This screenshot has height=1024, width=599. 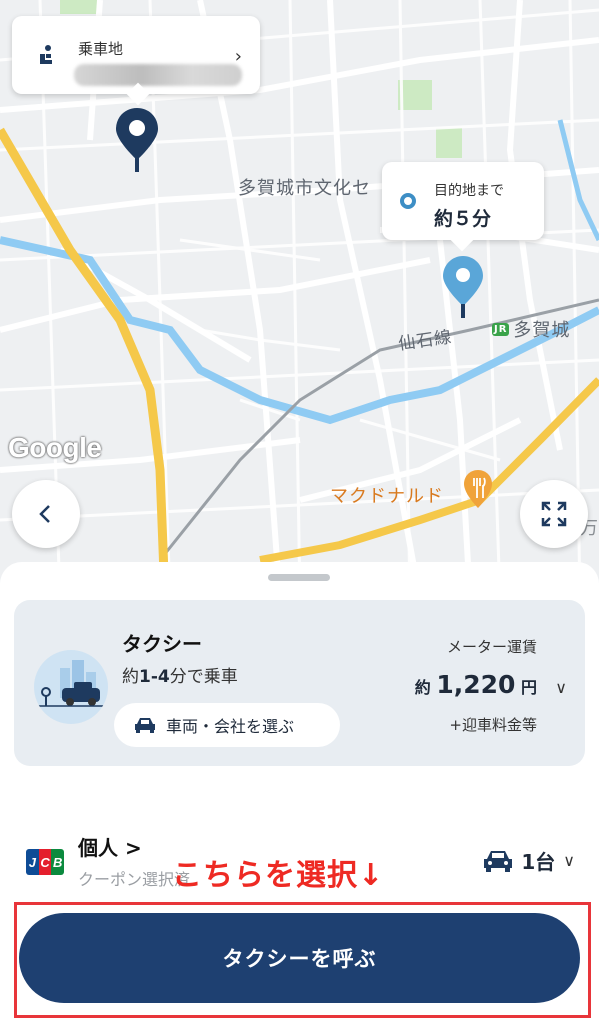 What do you see at coordinates (180, 677) in the screenshot?
I see `taxi-eta: 約1-4分で乗車` at bounding box center [180, 677].